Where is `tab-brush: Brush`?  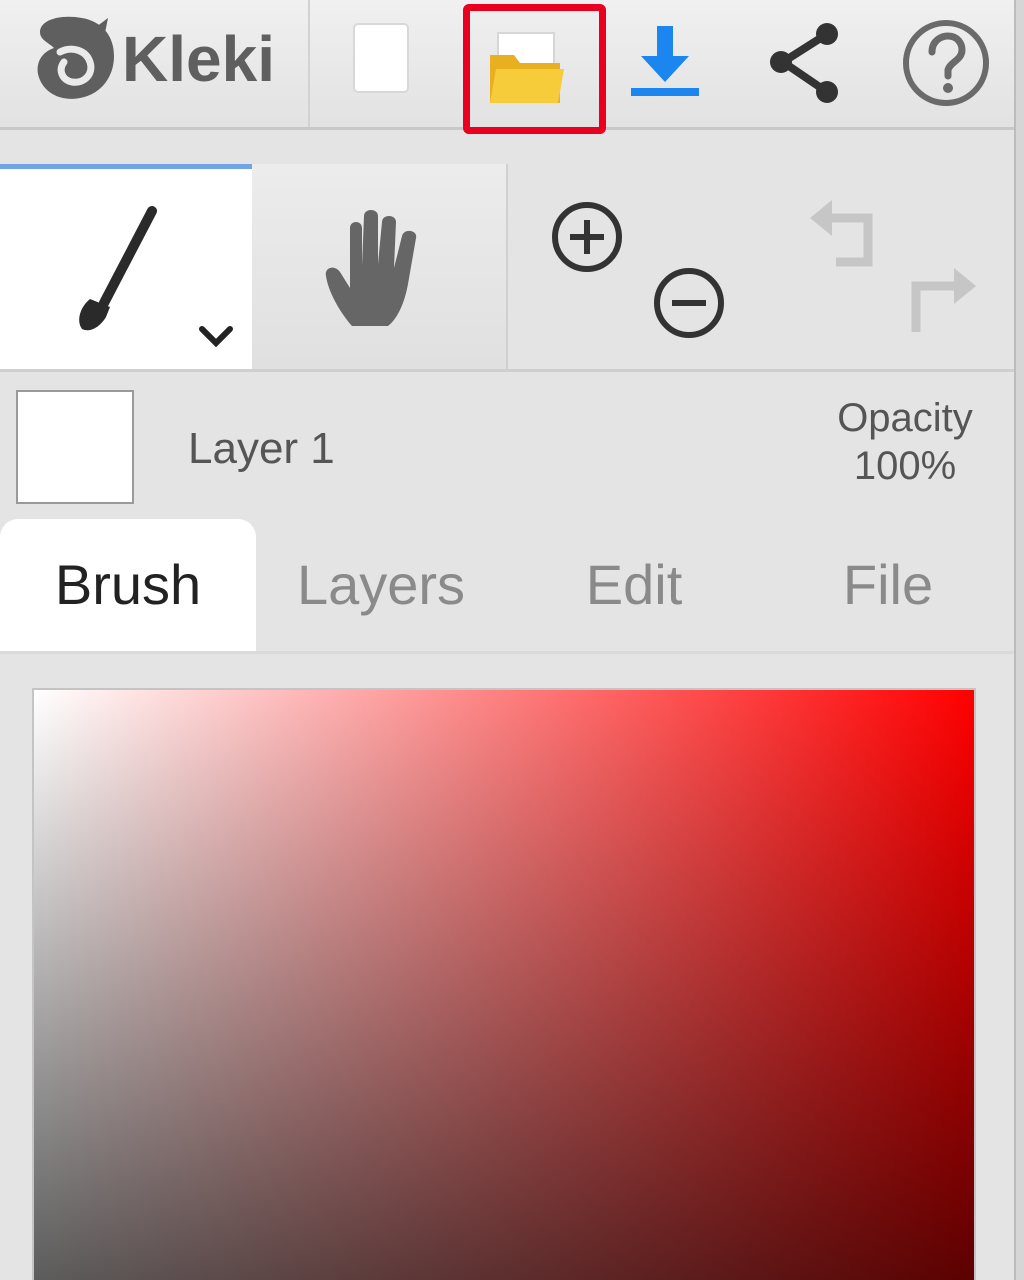
tab-brush: Brush is located at coordinates (128, 585).